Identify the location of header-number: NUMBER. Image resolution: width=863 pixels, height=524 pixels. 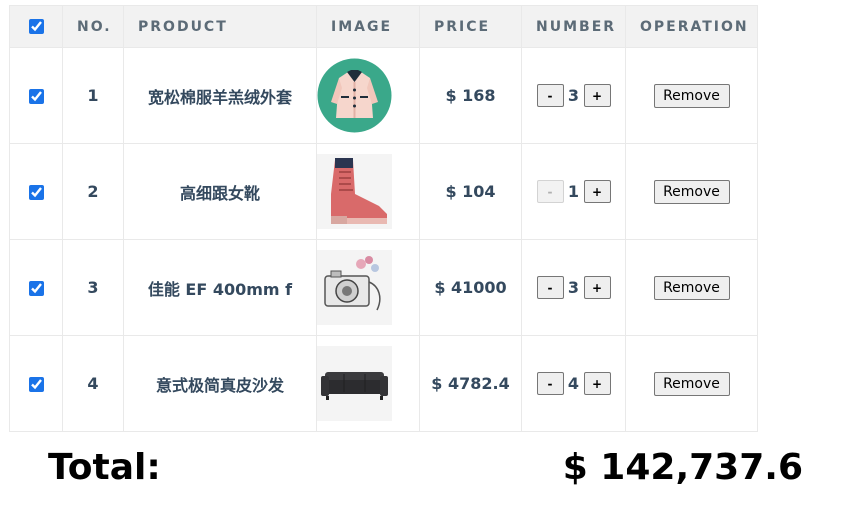
(573, 26).